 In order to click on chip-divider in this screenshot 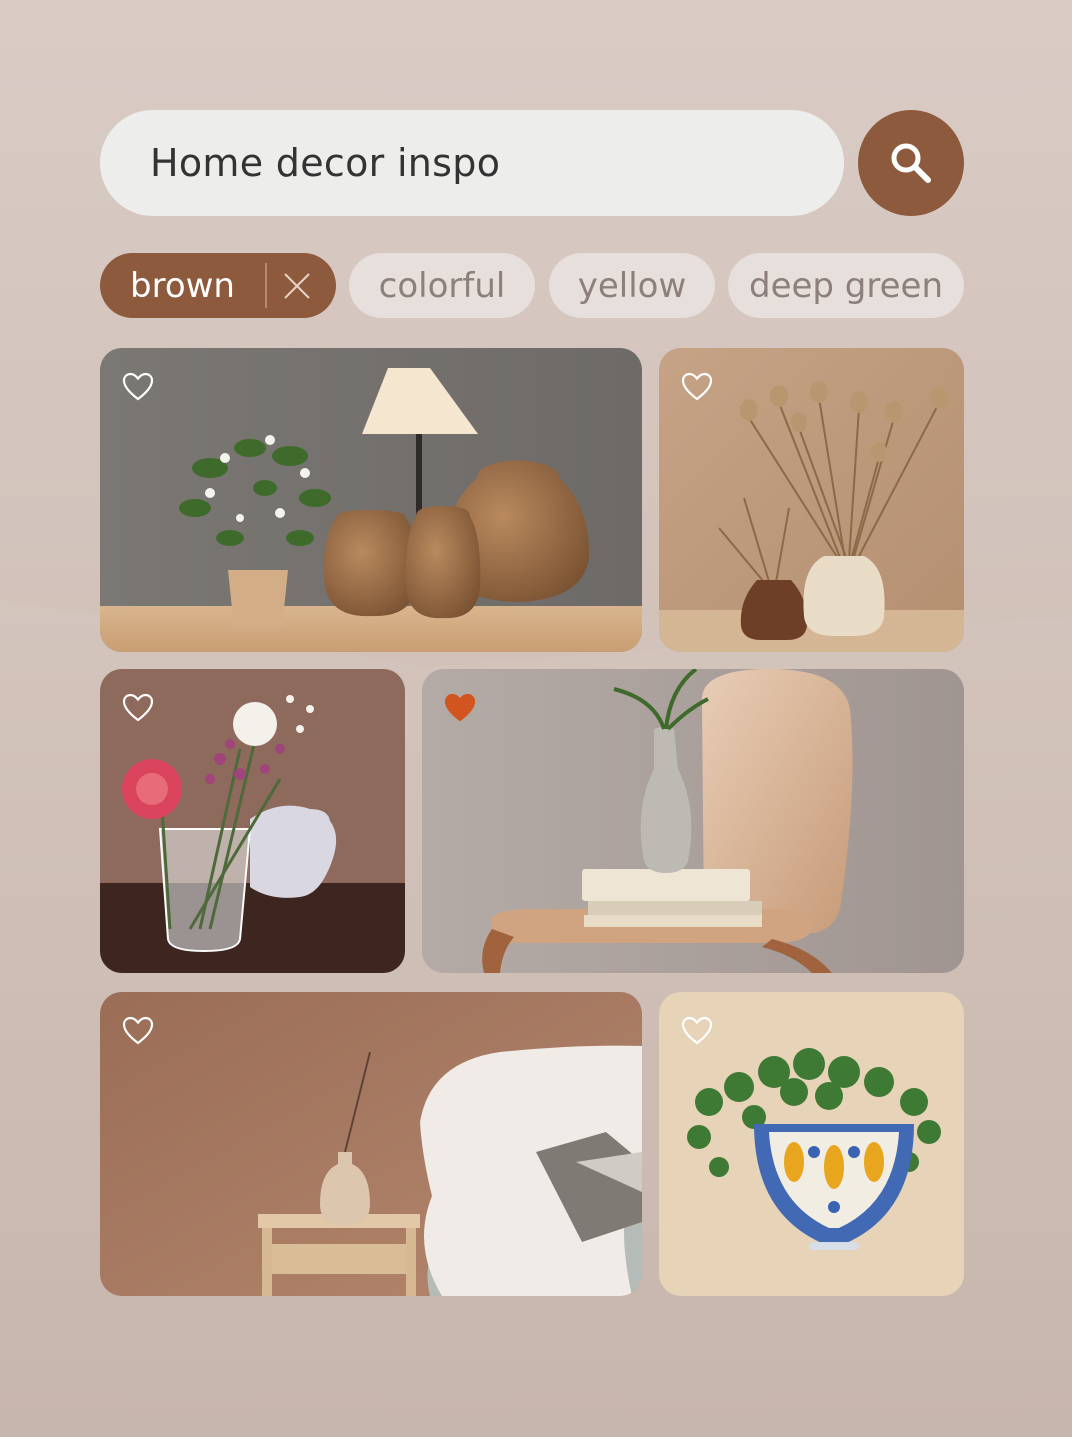, I will do `click(266, 285)`.